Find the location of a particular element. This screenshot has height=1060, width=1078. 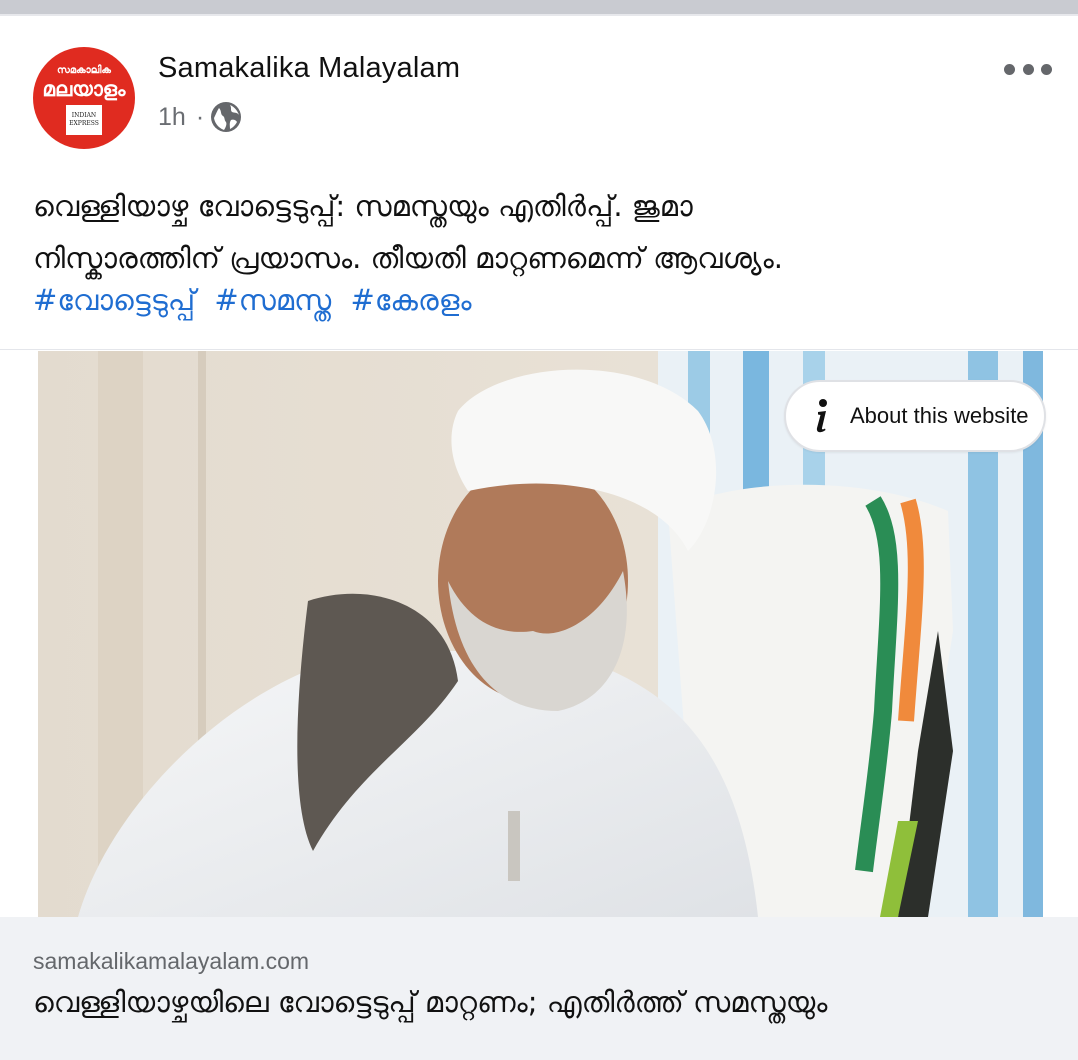

bottom-divider is located at coordinates (539, 1056).